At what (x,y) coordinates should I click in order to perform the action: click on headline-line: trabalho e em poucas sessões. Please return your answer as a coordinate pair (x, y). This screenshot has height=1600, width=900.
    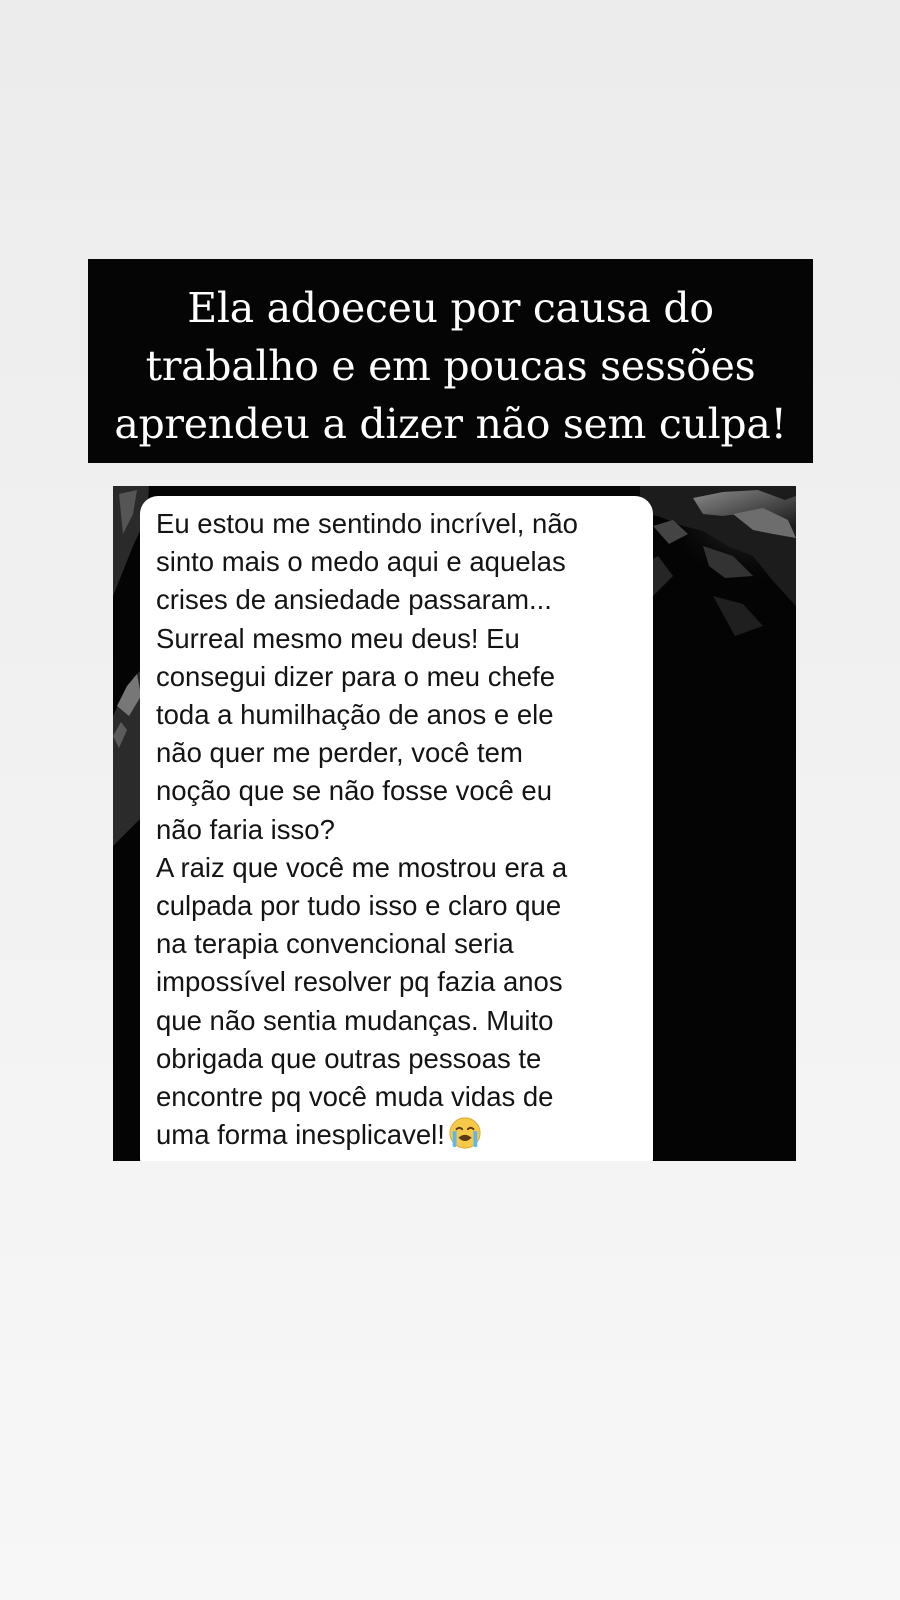
    Looking at the image, I should click on (450, 366).